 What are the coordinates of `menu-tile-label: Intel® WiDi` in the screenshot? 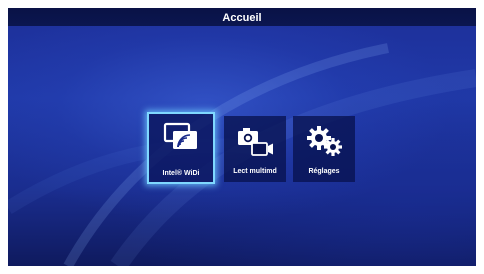 It's located at (181, 173).